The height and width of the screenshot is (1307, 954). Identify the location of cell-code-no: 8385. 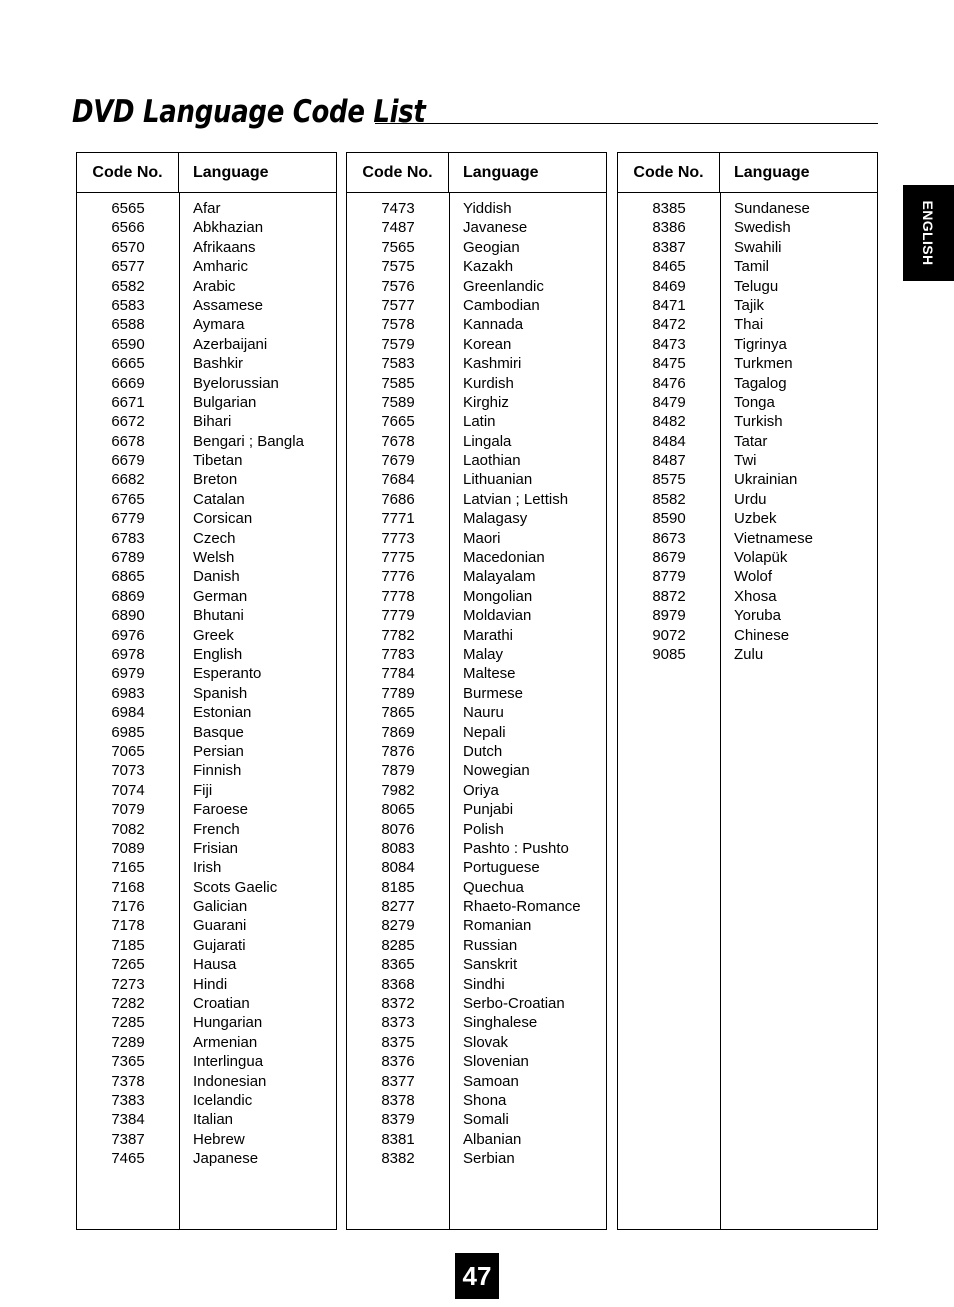
(669, 208).